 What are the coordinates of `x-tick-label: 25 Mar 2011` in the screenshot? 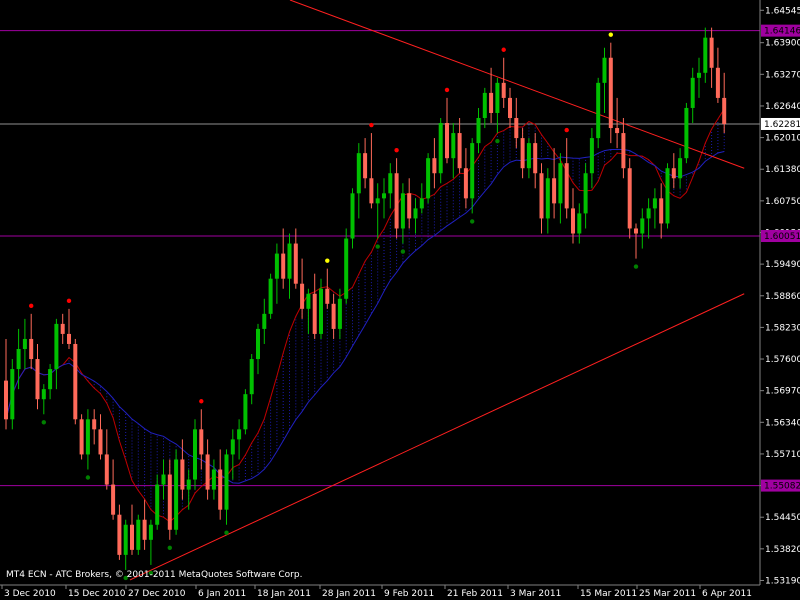 It's located at (667, 594).